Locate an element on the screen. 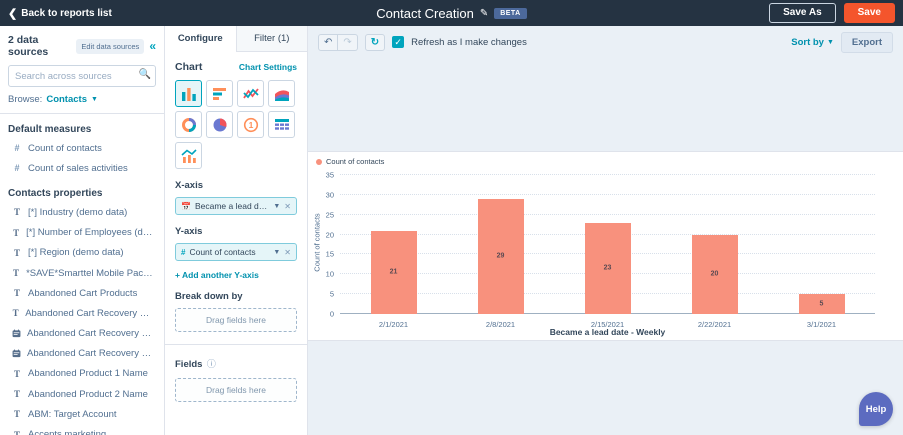 This screenshot has width=903, height=435. combo-chart-icon is located at coordinates (188, 155).